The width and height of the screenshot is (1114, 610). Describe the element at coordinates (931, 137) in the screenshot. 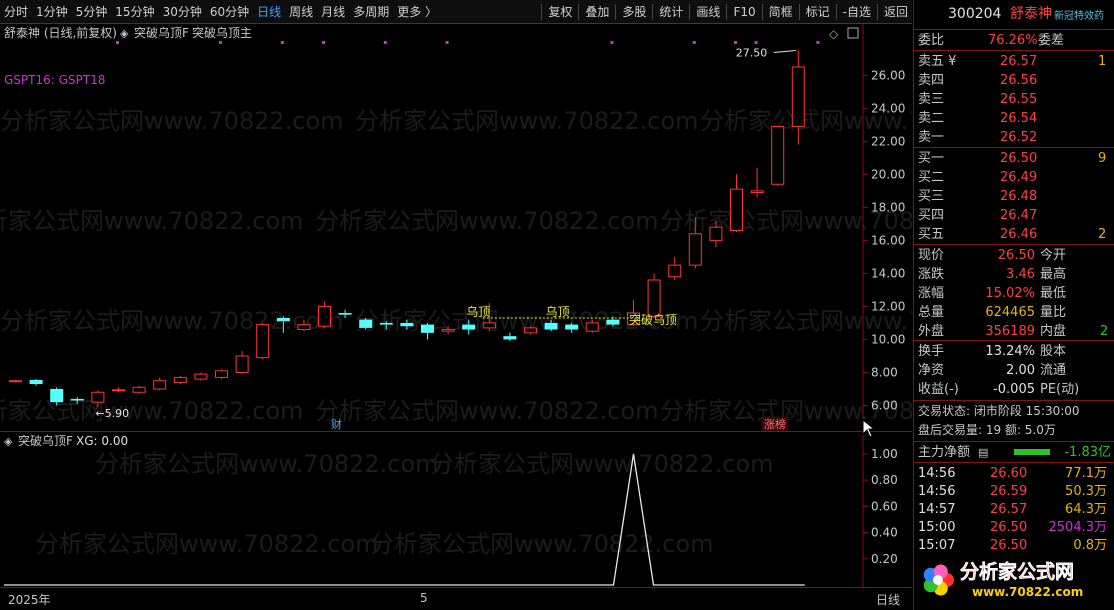

I see `ask-label: 卖一` at that location.